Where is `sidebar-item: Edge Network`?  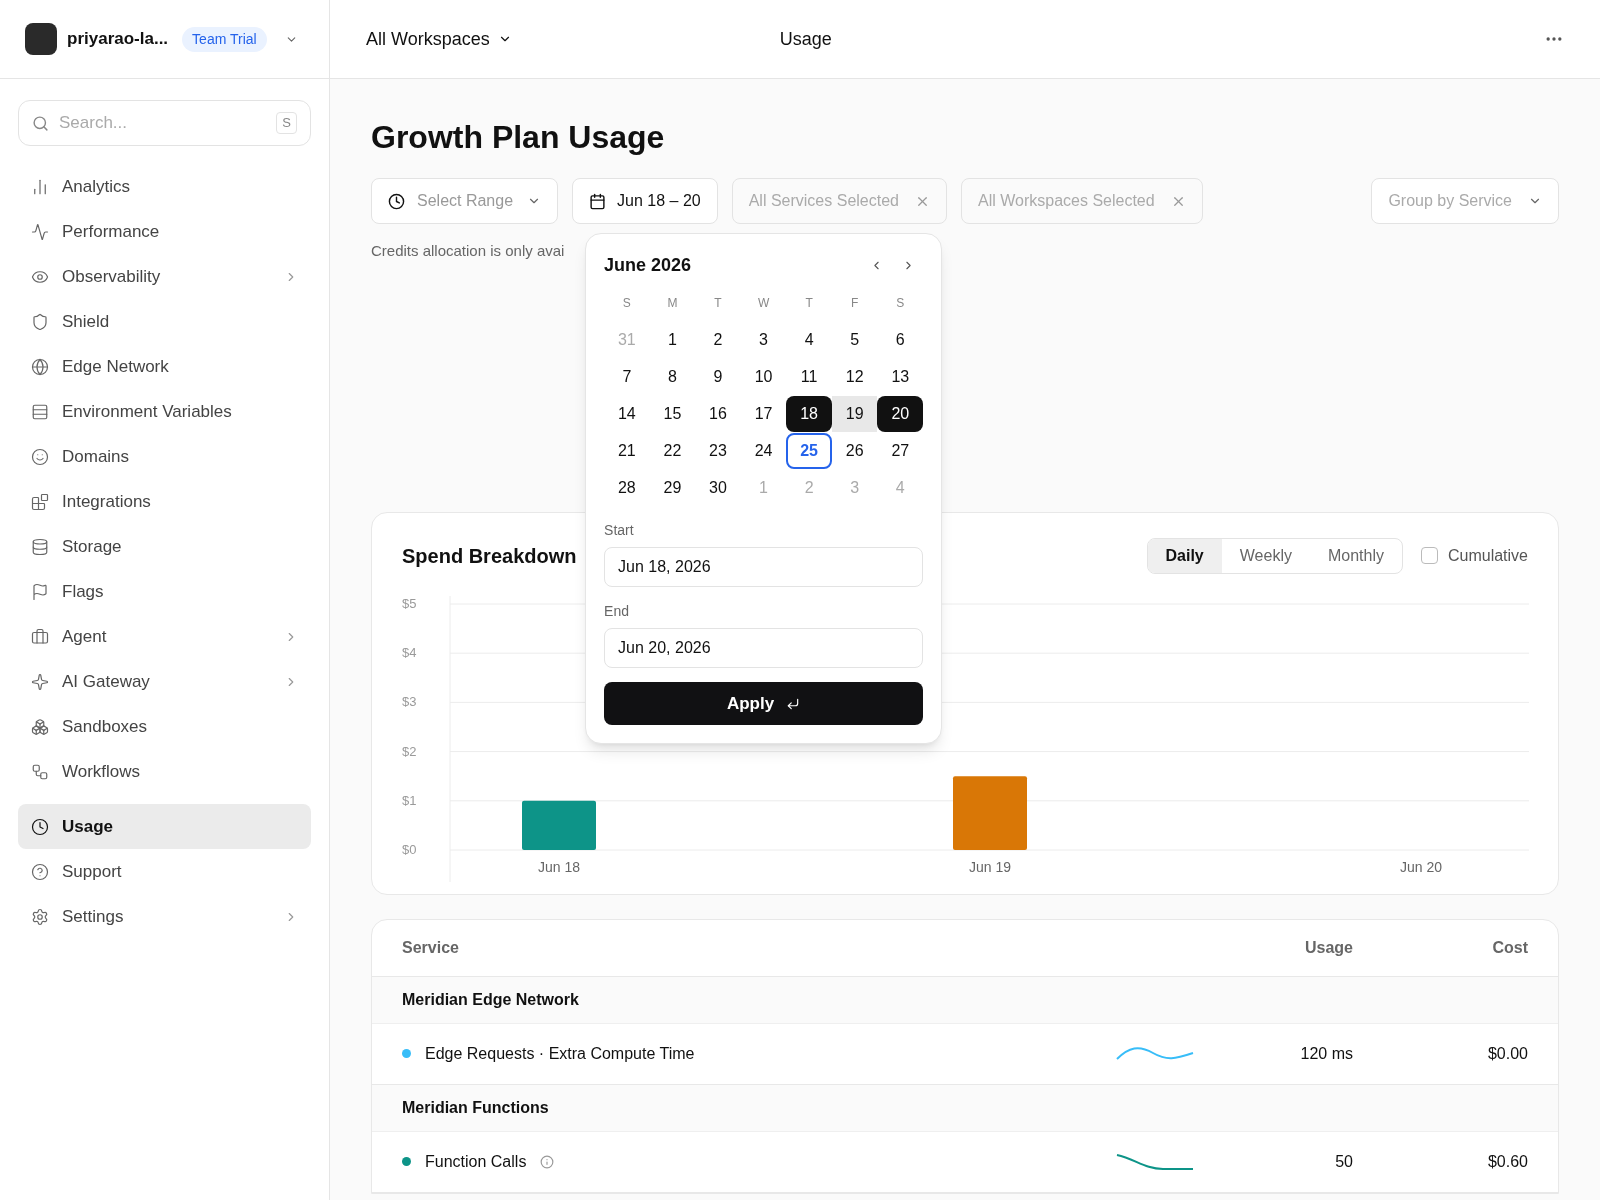 sidebar-item: Edge Network is located at coordinates (164, 366).